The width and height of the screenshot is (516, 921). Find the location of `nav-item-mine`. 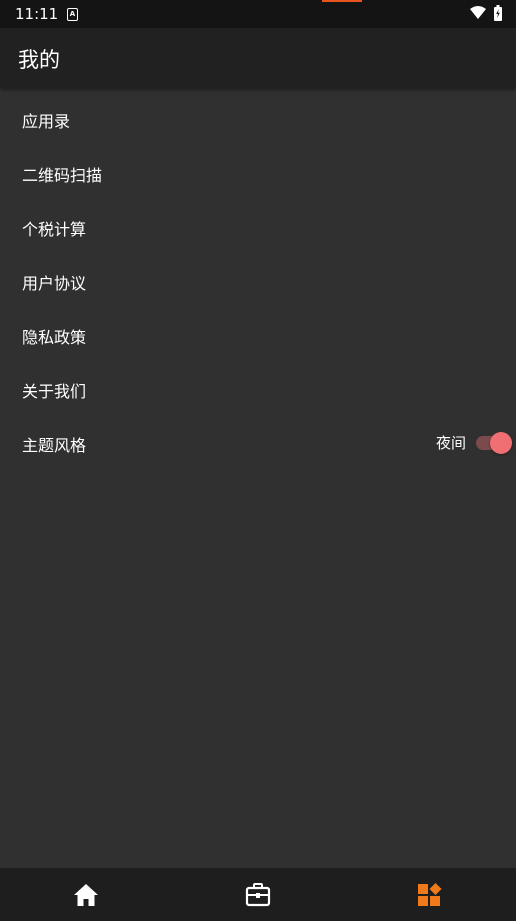

nav-item-mine is located at coordinates (430, 894).